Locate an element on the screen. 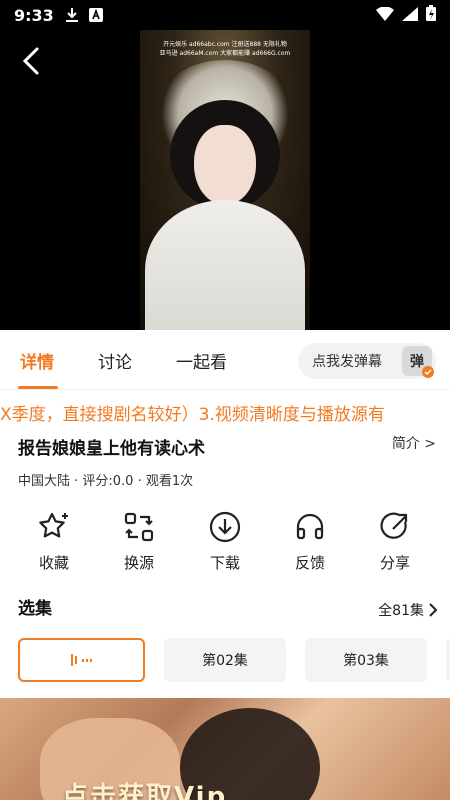 Image resolution: width=450 pixels, height=800 pixels. overlay-line-1: 开元娱乐 ad66abc.com 注册送888 无限礼物 is located at coordinates (225, 44).